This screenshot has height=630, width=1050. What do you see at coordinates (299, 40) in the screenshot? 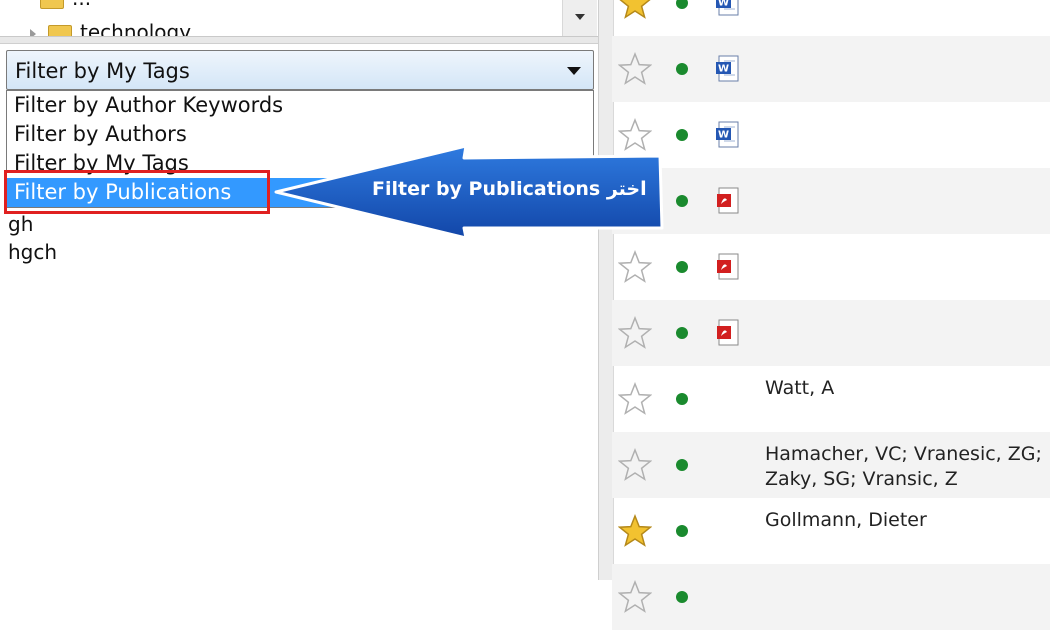
I see `pane-splitter` at bounding box center [299, 40].